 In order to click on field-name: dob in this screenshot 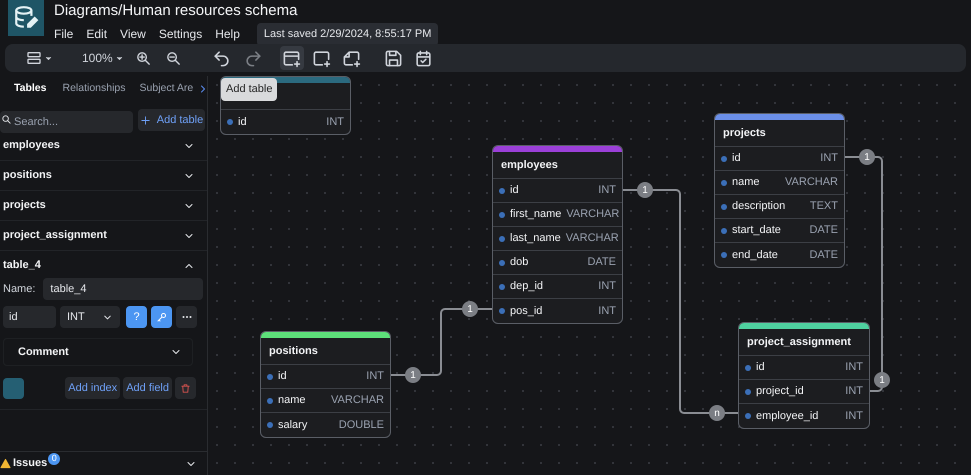, I will do `click(519, 262)`.